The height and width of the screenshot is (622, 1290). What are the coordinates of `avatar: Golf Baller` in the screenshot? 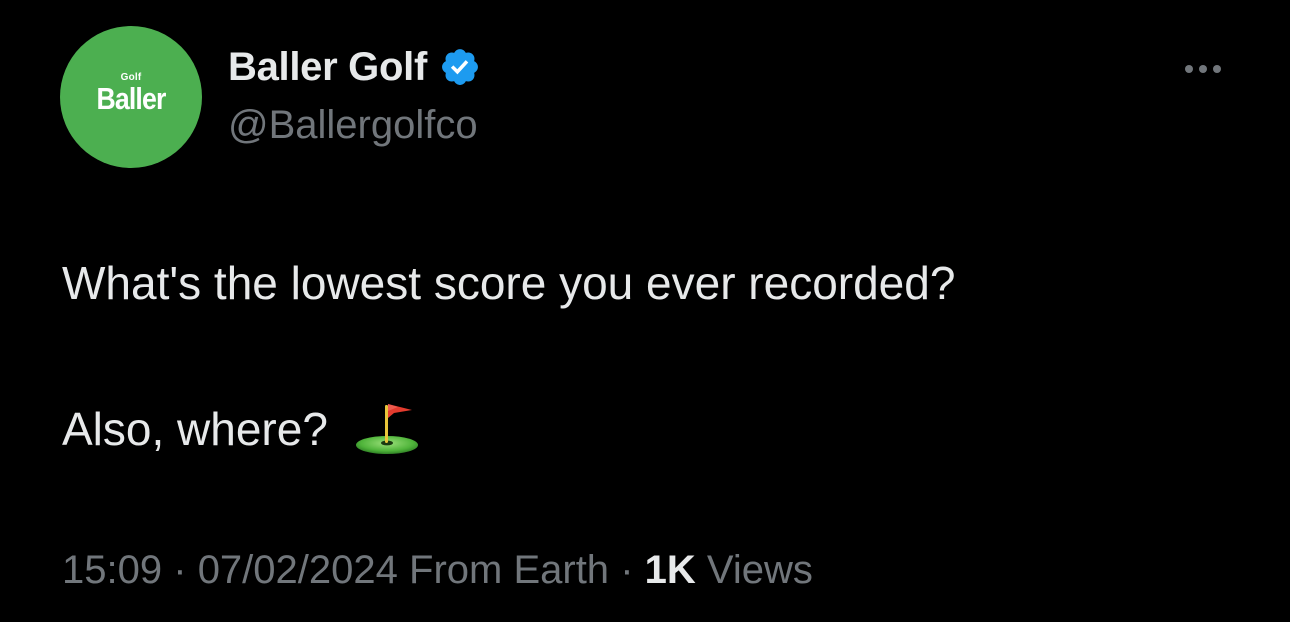 It's located at (131, 97).